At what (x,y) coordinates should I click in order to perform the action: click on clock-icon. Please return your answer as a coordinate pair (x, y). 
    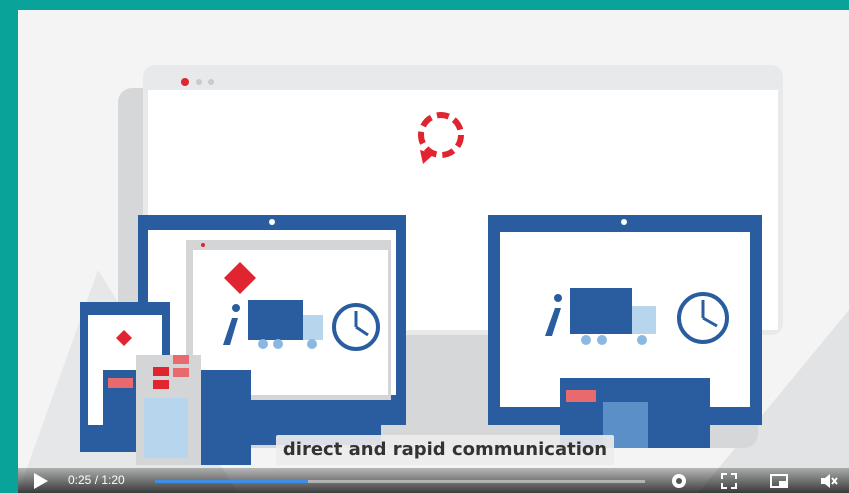
    Looking at the image, I should click on (356, 327).